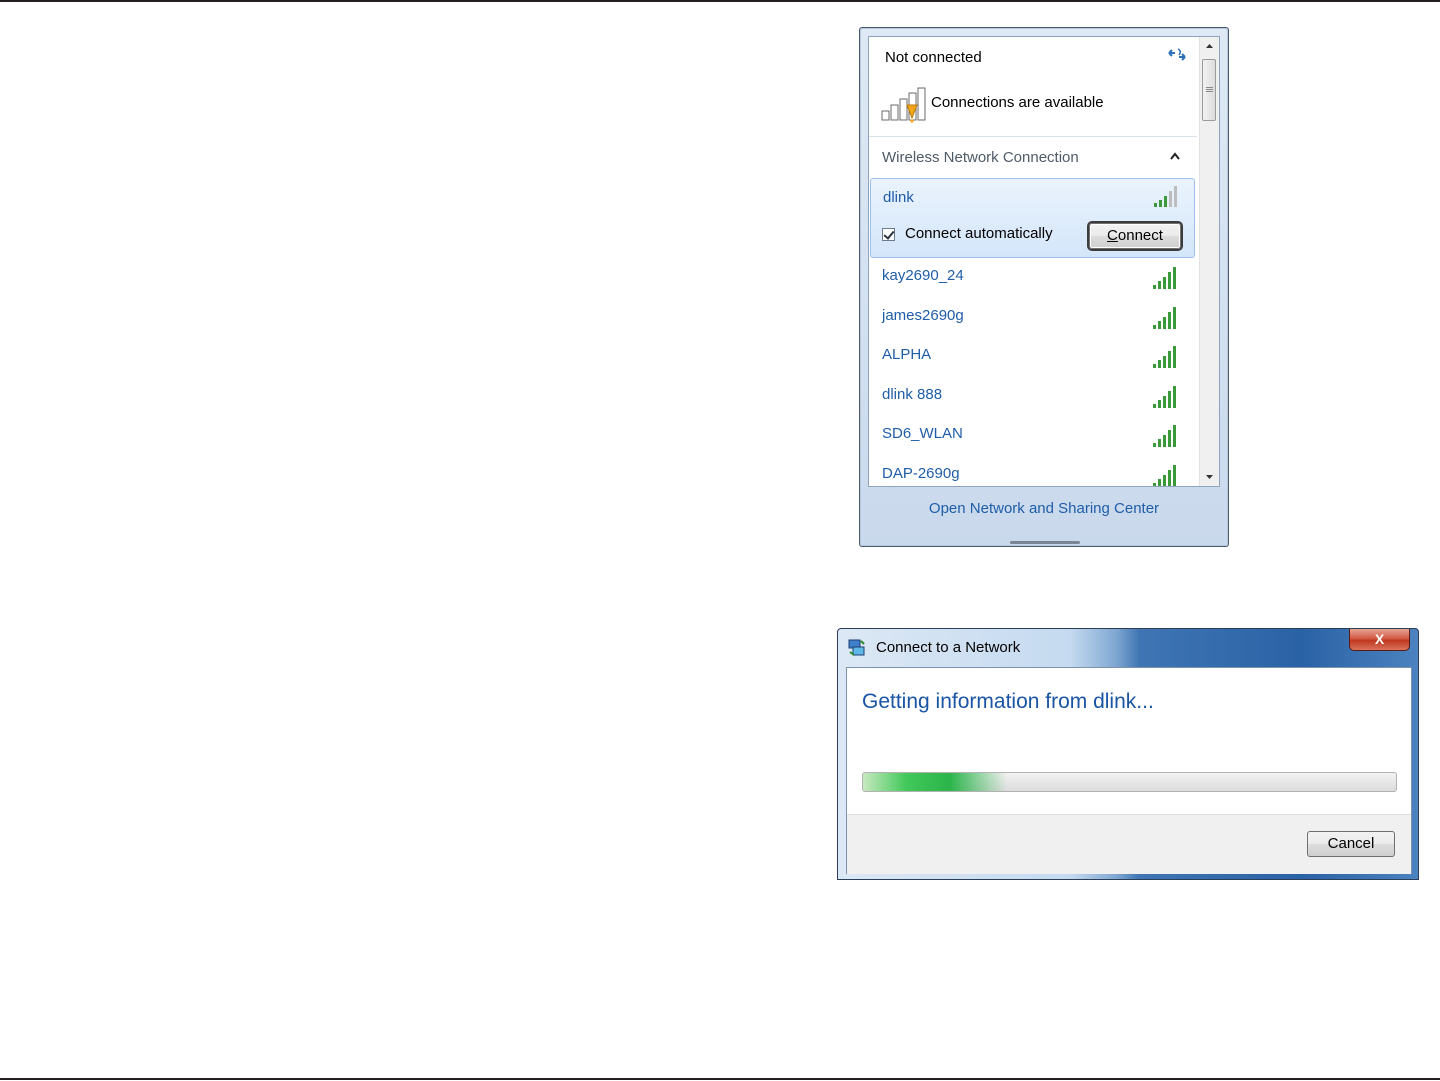 The height and width of the screenshot is (1081, 1440). I want to click on wireless-section-title: Wireless Network Connection, so click(980, 157).